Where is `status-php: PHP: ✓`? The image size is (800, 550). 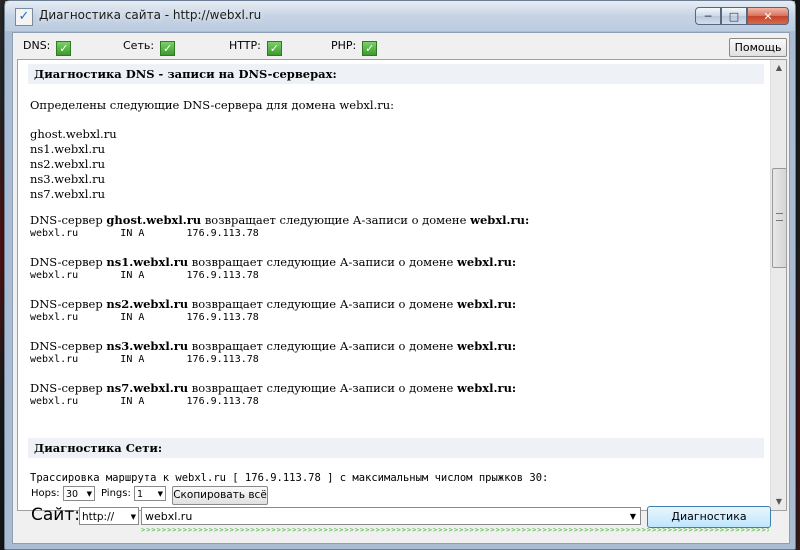 status-php: PHP: ✓ is located at coordinates (354, 47).